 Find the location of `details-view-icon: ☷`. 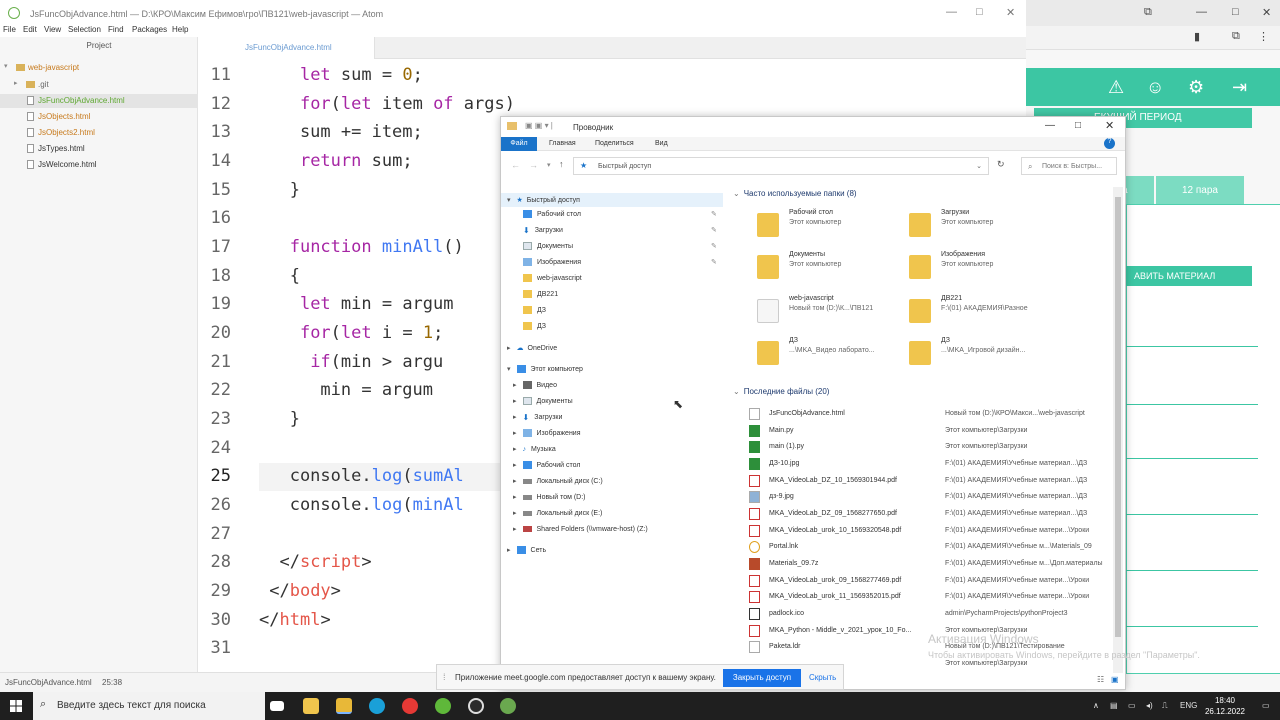

details-view-icon: ☷ is located at coordinates (1100, 679).